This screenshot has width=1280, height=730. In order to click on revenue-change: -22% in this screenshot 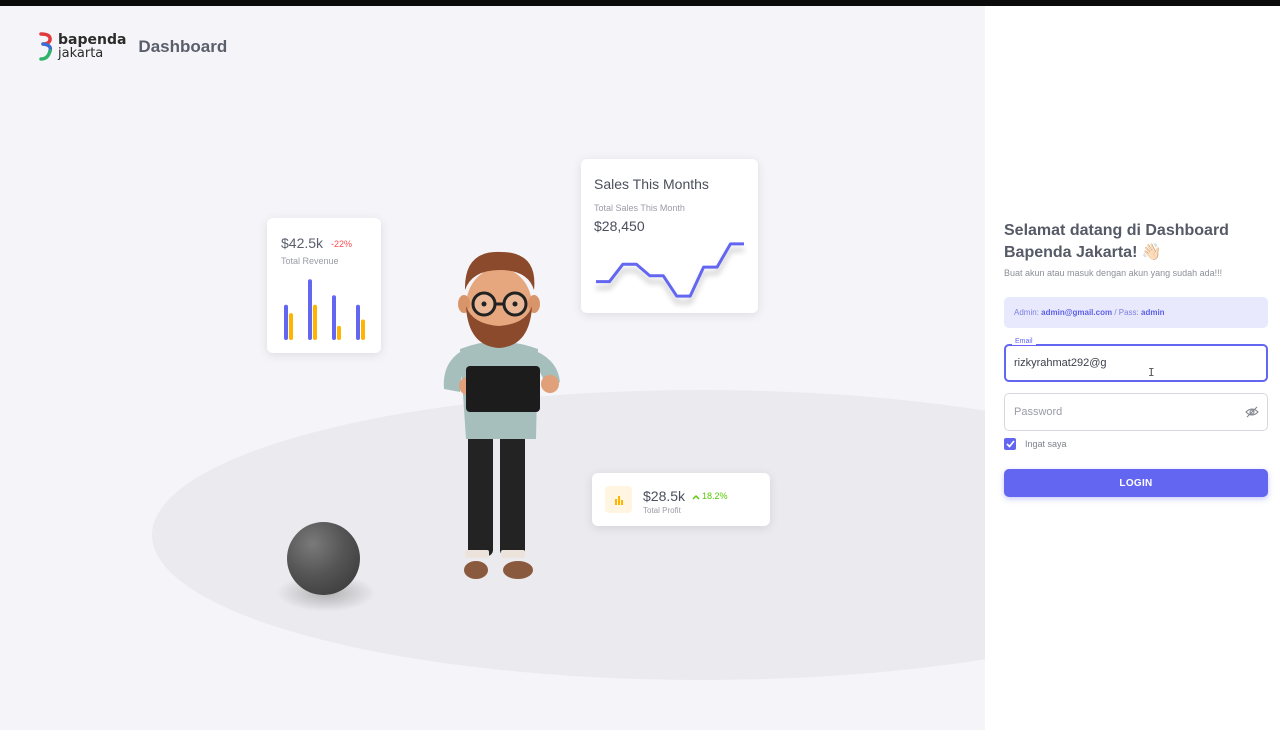, I will do `click(342, 244)`.